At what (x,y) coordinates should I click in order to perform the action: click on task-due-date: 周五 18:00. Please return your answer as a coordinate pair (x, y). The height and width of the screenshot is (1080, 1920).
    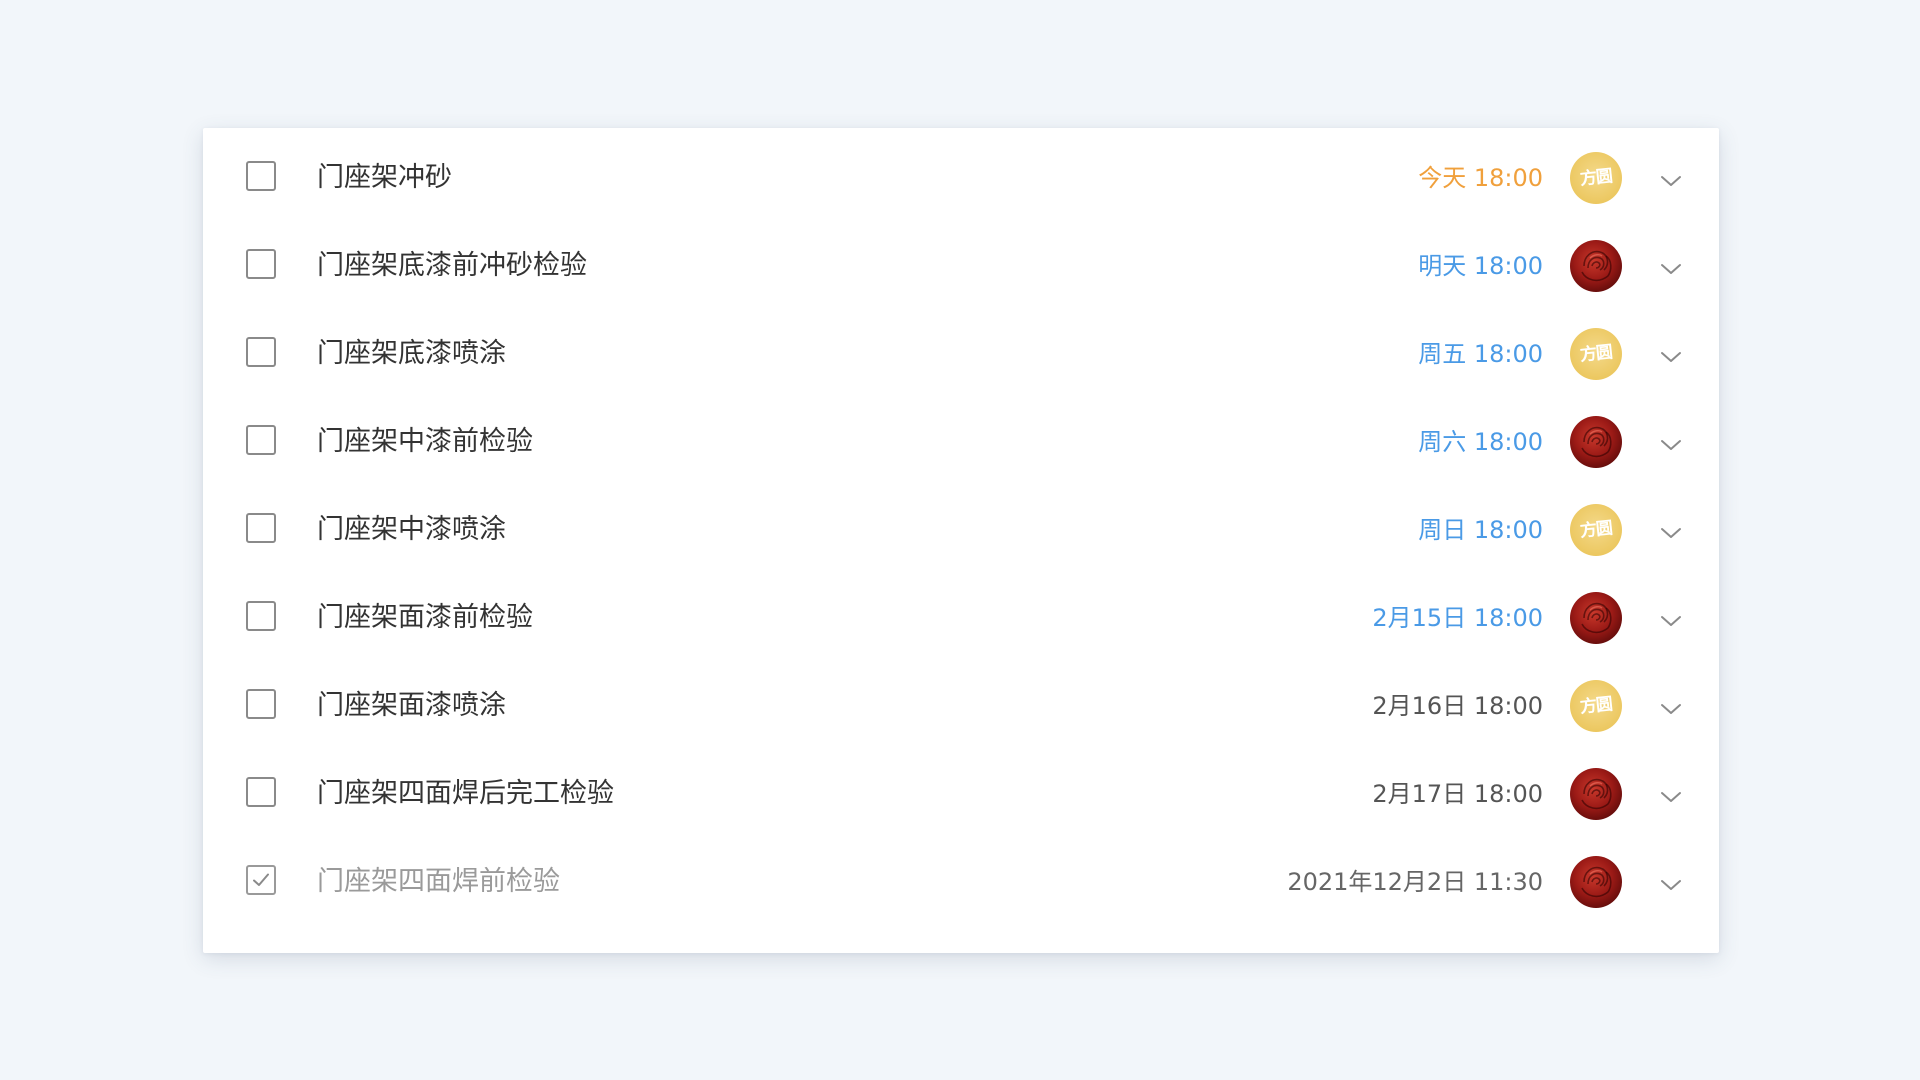
    Looking at the image, I should click on (1480, 354).